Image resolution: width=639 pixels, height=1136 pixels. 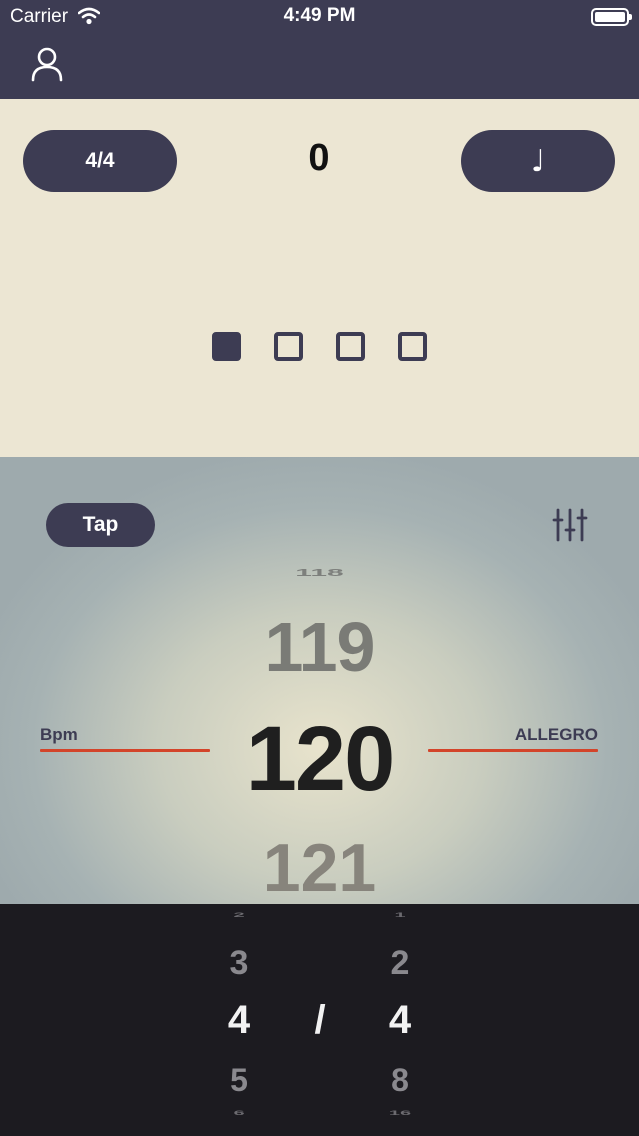 I want to click on tempo-value-prev-2: 118, so click(x=319, y=574).